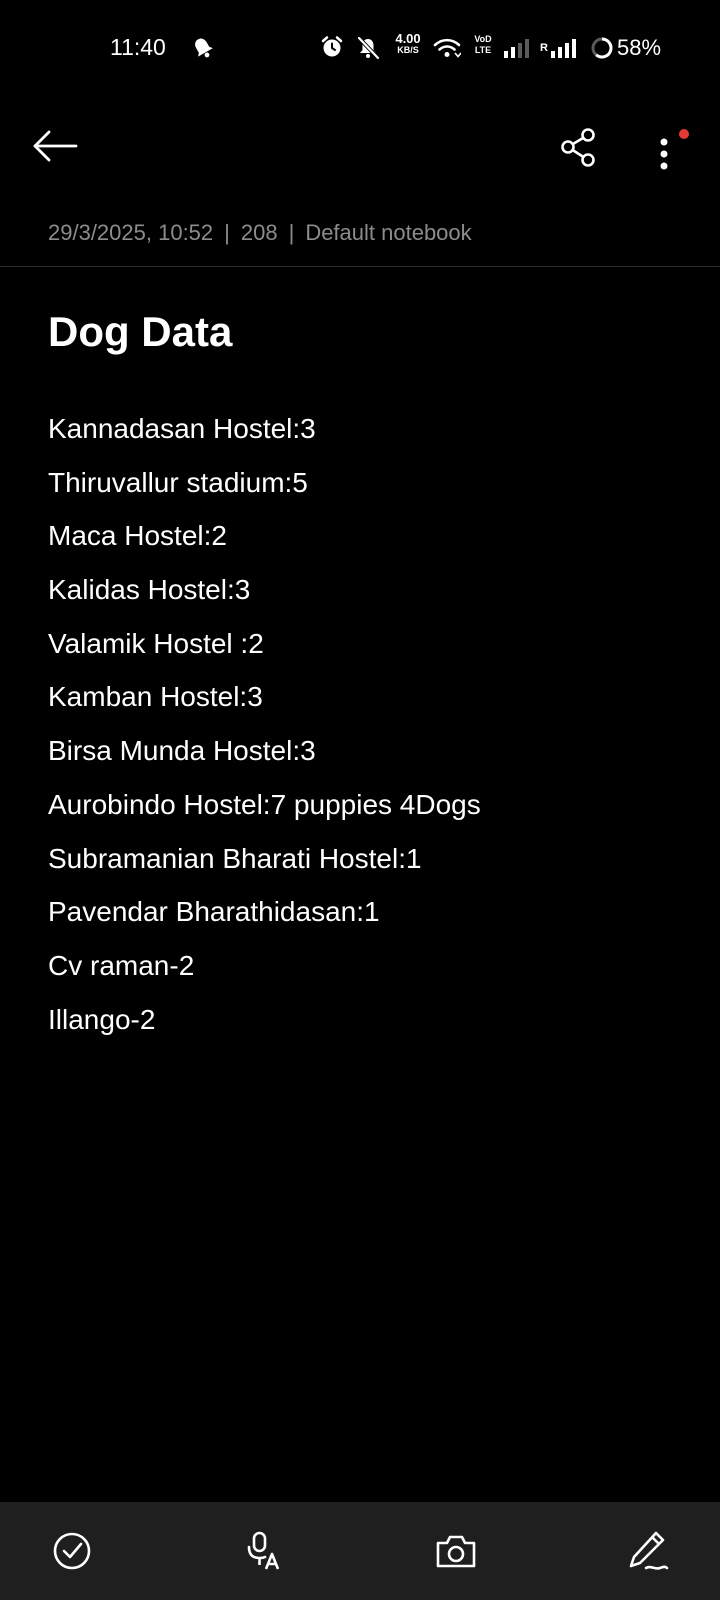  Describe the element at coordinates (368, 48) in the screenshot. I see `mute-icon` at that location.